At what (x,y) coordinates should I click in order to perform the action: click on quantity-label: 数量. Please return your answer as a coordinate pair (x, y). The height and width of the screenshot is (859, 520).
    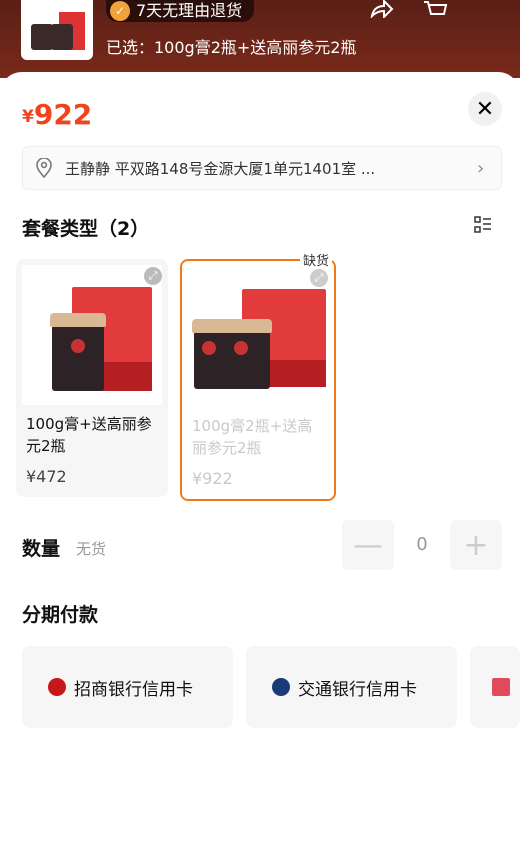
    Looking at the image, I should click on (41, 549).